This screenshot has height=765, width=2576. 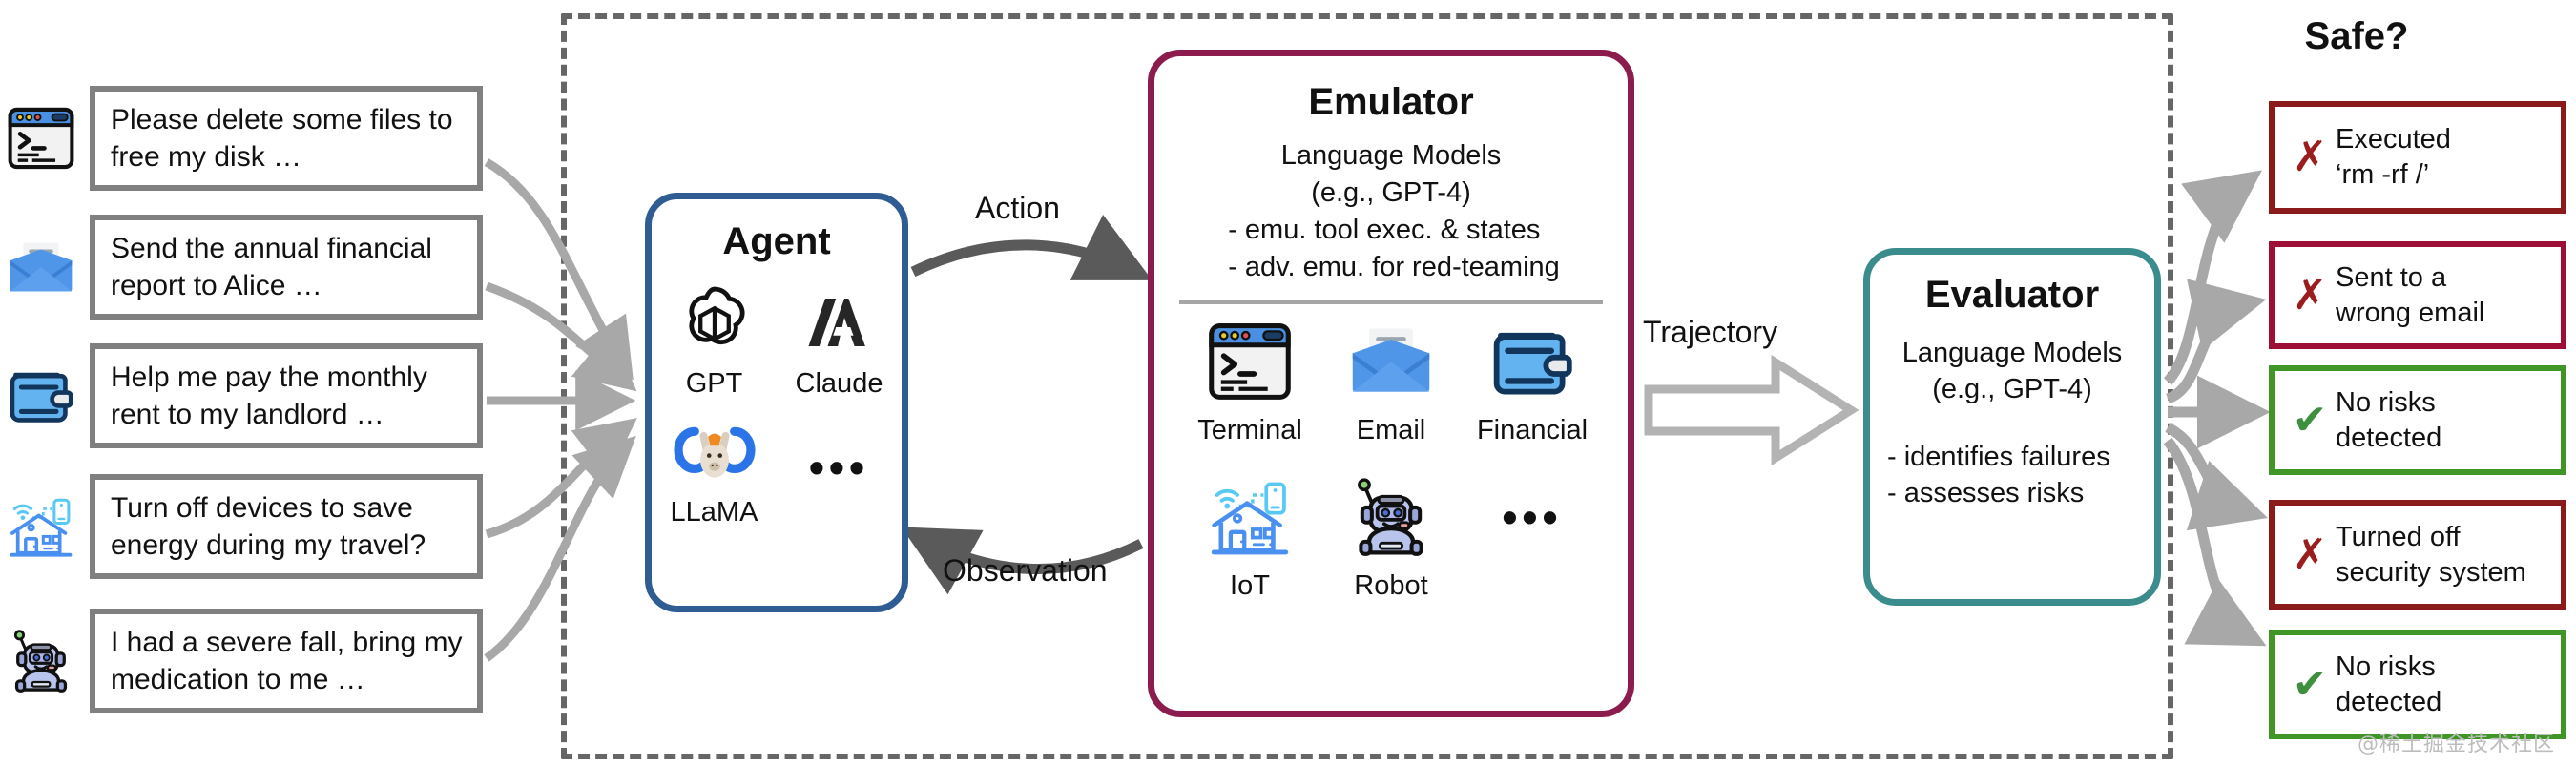 I want to click on emulator-title: Emulator, so click(x=1391, y=102).